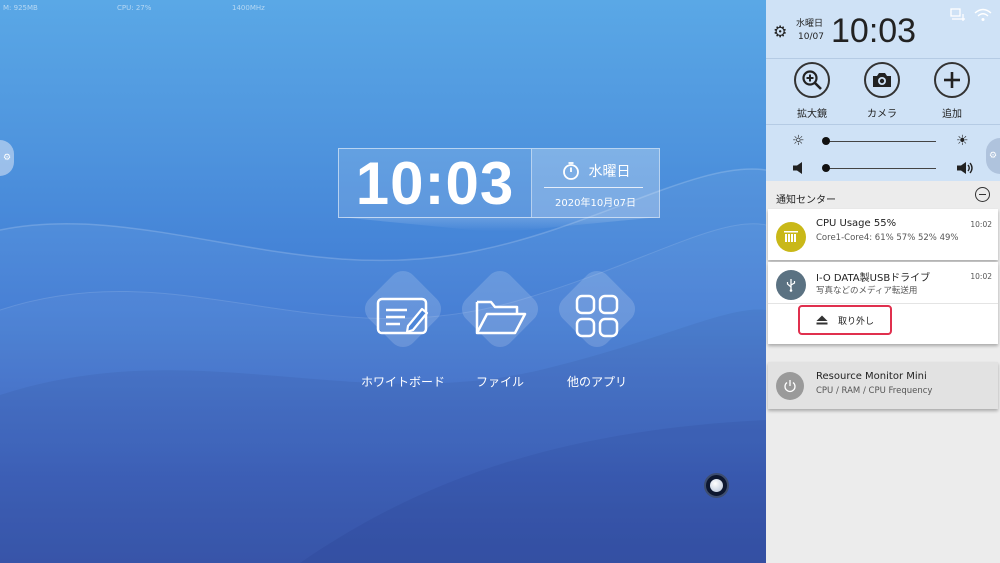 The width and height of the screenshot is (1000, 563). What do you see at coordinates (383, 9) in the screenshot?
I see `system-status-strip: M: 925MB CPU: 27% 1400MHz` at bounding box center [383, 9].